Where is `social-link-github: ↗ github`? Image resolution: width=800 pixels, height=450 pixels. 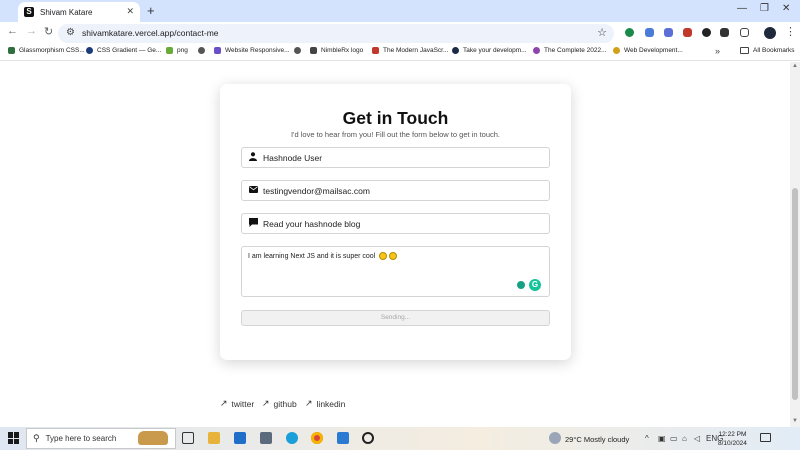
social-link-github: ↗ github is located at coordinates (279, 403).